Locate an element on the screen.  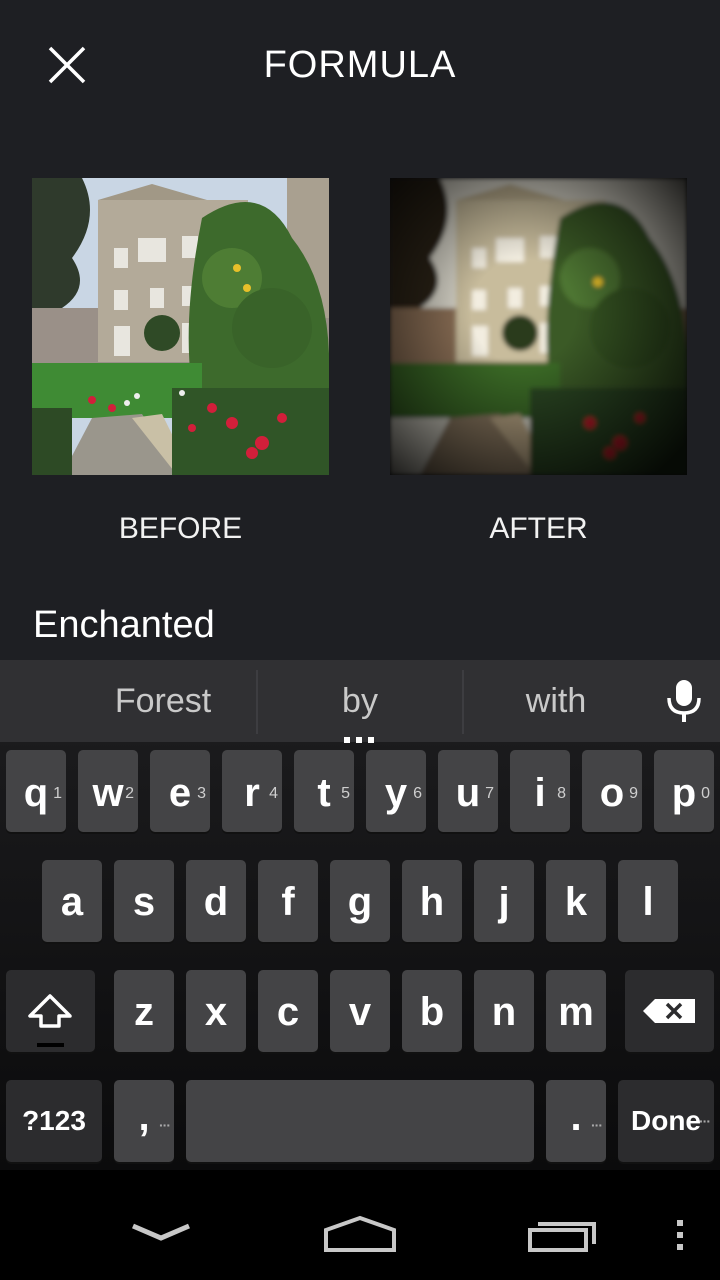
key-hint: 4 is located at coordinates (273, 793).